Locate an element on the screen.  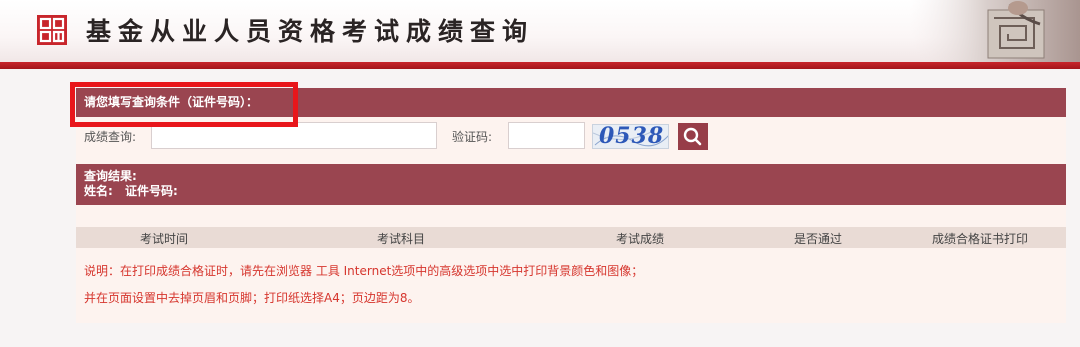
site-title: 基金从业人员资格考试成绩查询 is located at coordinates (310, 31).